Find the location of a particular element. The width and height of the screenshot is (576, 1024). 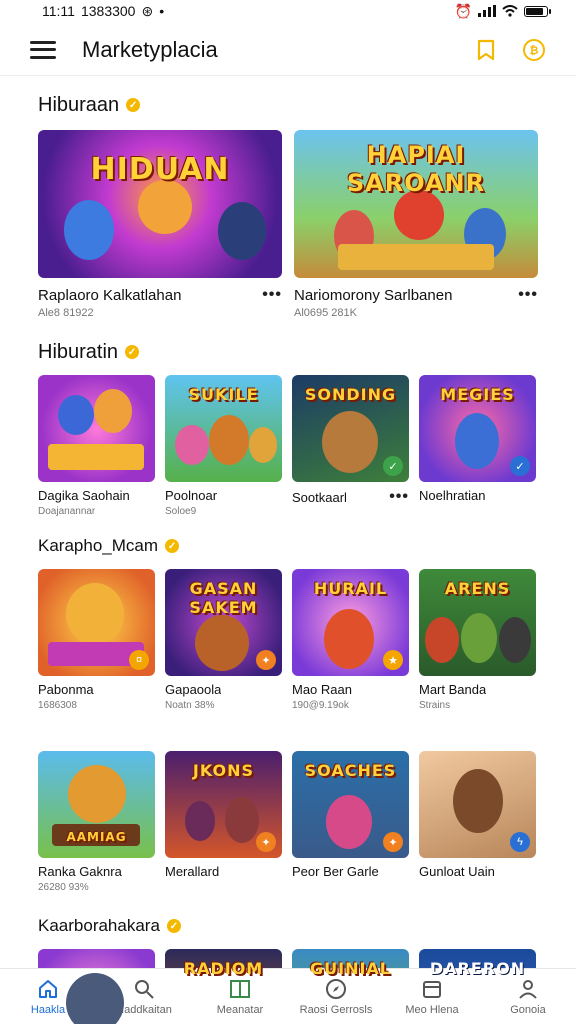

game-title: Pabonma is located at coordinates (66, 689).